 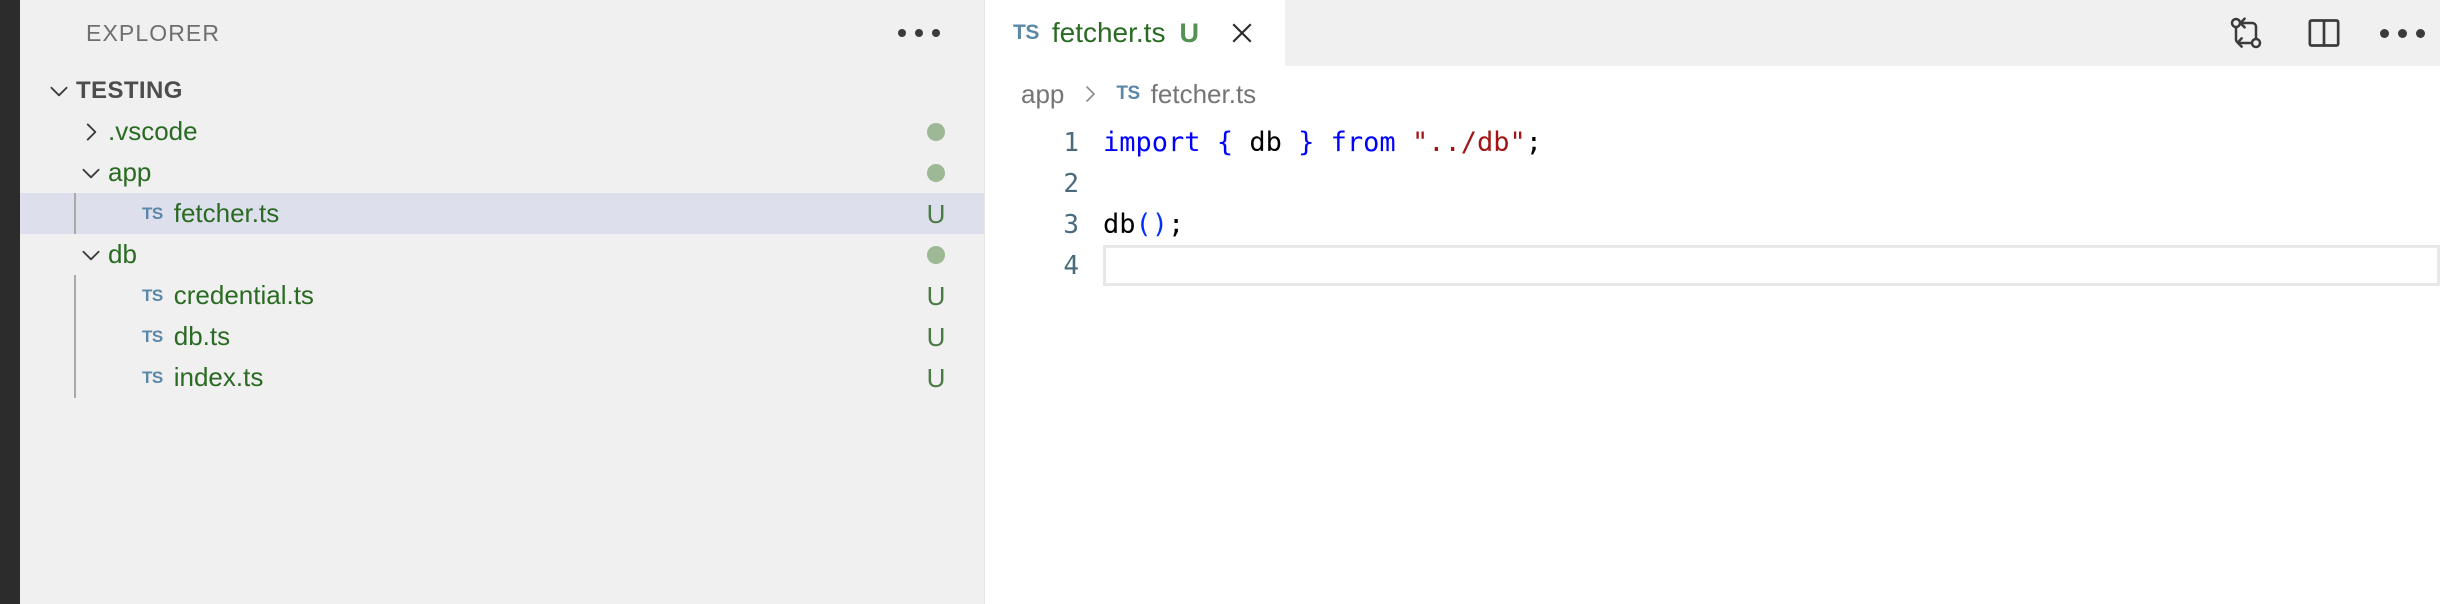 I want to click on explorer-title: EXPLORER, so click(x=153, y=32).